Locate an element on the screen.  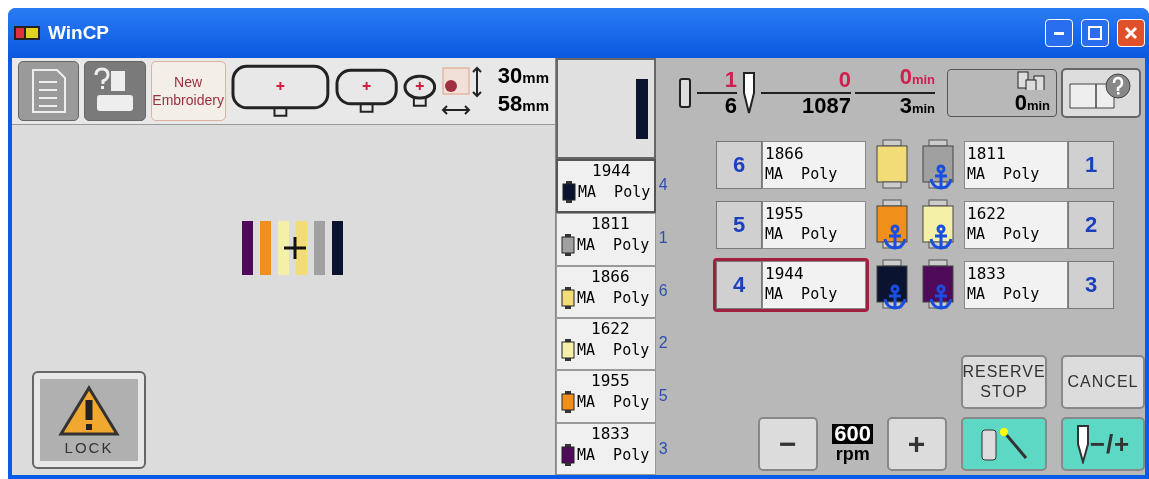
thread-list-item: 1622 MA Poly is located at coordinates (606, 344).